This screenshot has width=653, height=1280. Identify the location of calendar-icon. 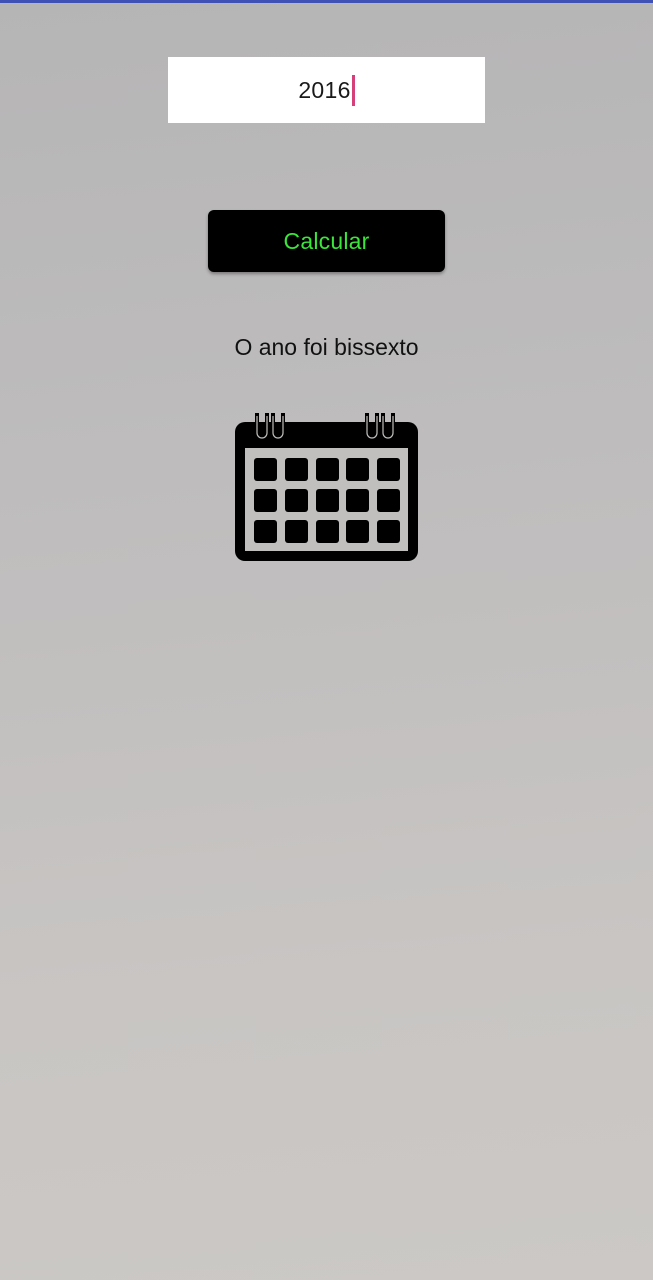
(326, 486).